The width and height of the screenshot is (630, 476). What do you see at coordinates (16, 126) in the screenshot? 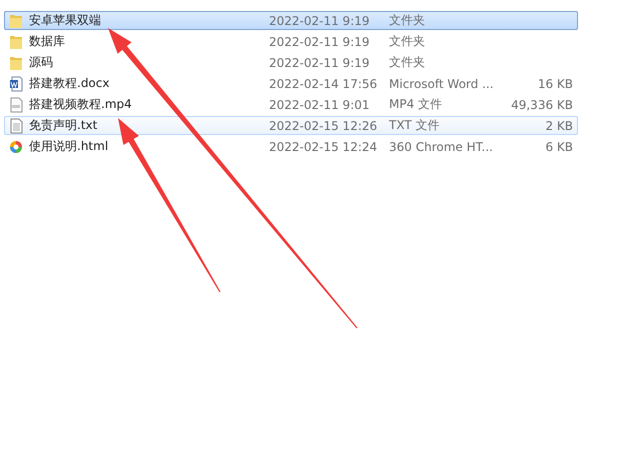
I see `text-file-icon` at bounding box center [16, 126].